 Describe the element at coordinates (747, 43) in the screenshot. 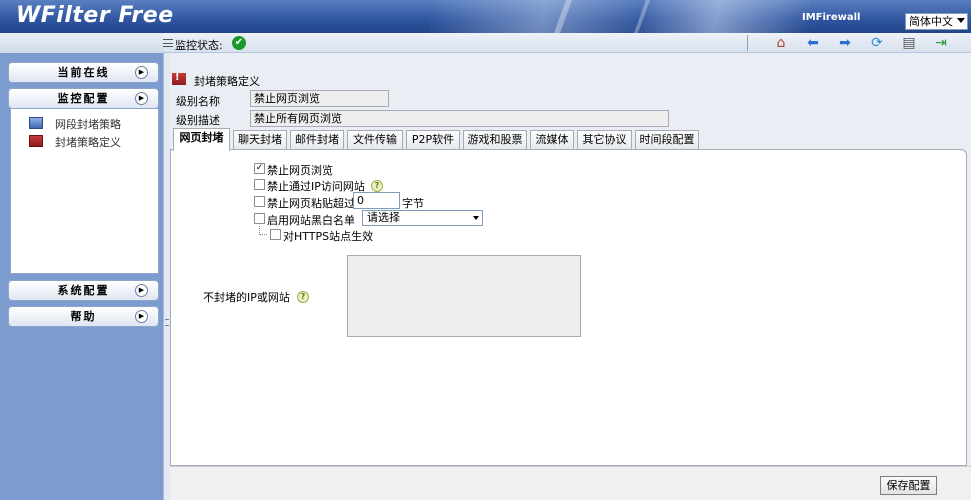

I see `toolbar-divider` at that location.